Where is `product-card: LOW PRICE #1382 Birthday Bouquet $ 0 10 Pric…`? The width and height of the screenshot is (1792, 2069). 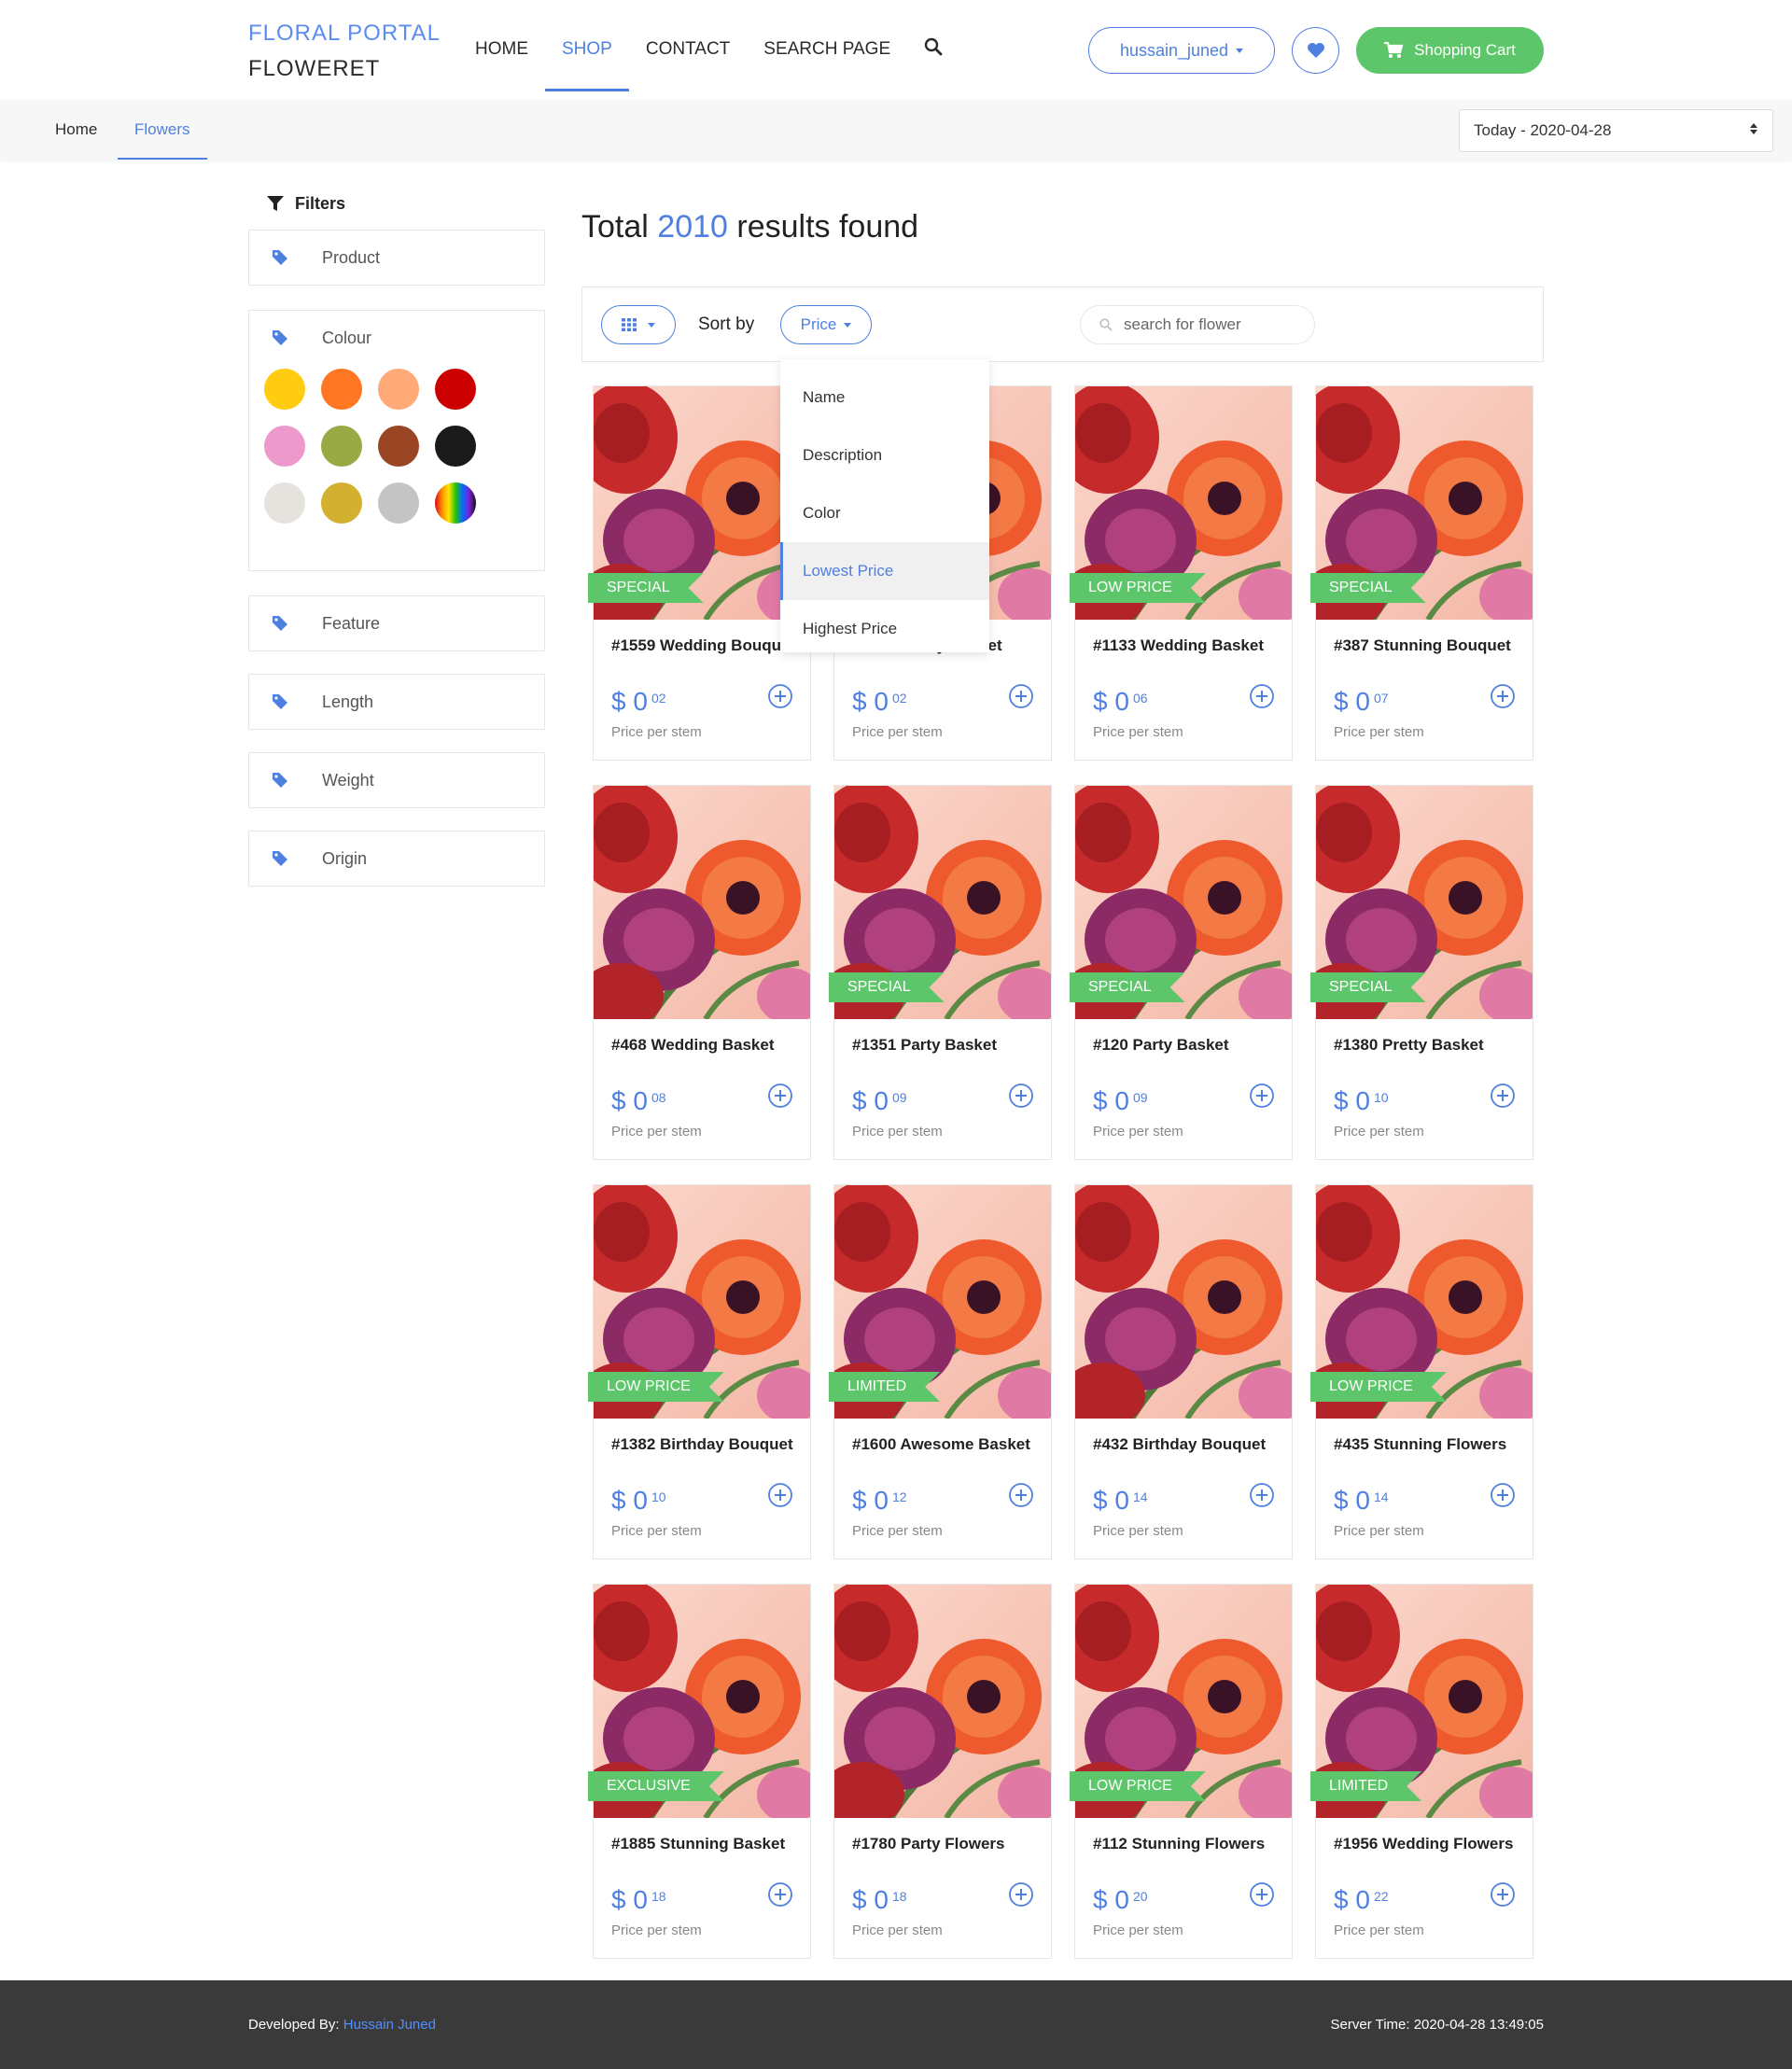 product-card: LOW PRICE #1382 Birthday Bouquet $ 0 10 Pric… is located at coordinates (702, 1371).